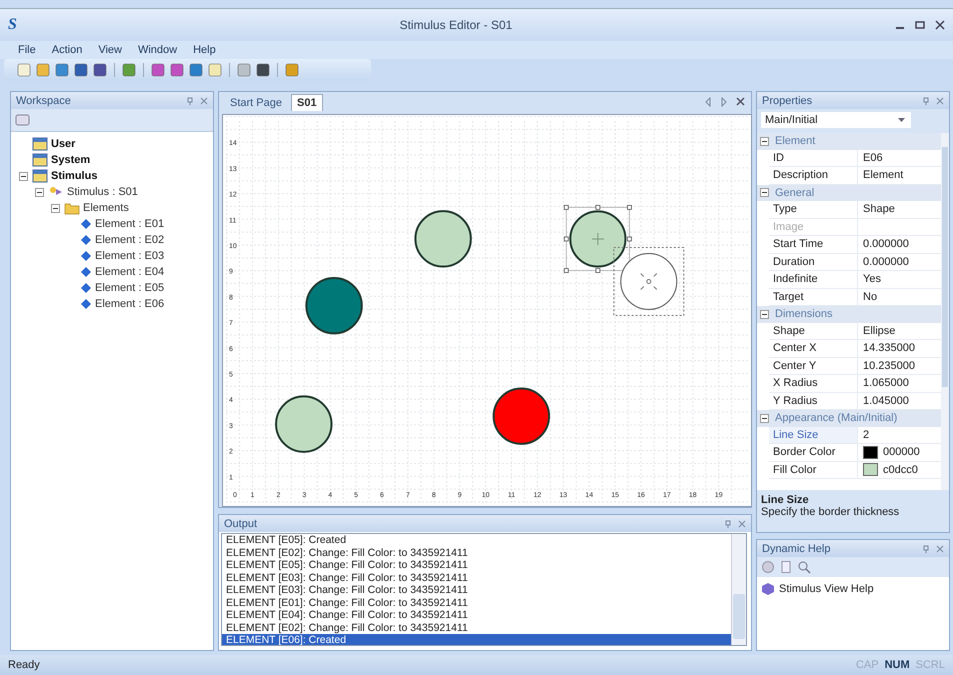 Image resolution: width=953 pixels, height=675 pixels. Describe the element at coordinates (106, 208) in the screenshot. I see `tree-item: Elements` at that location.